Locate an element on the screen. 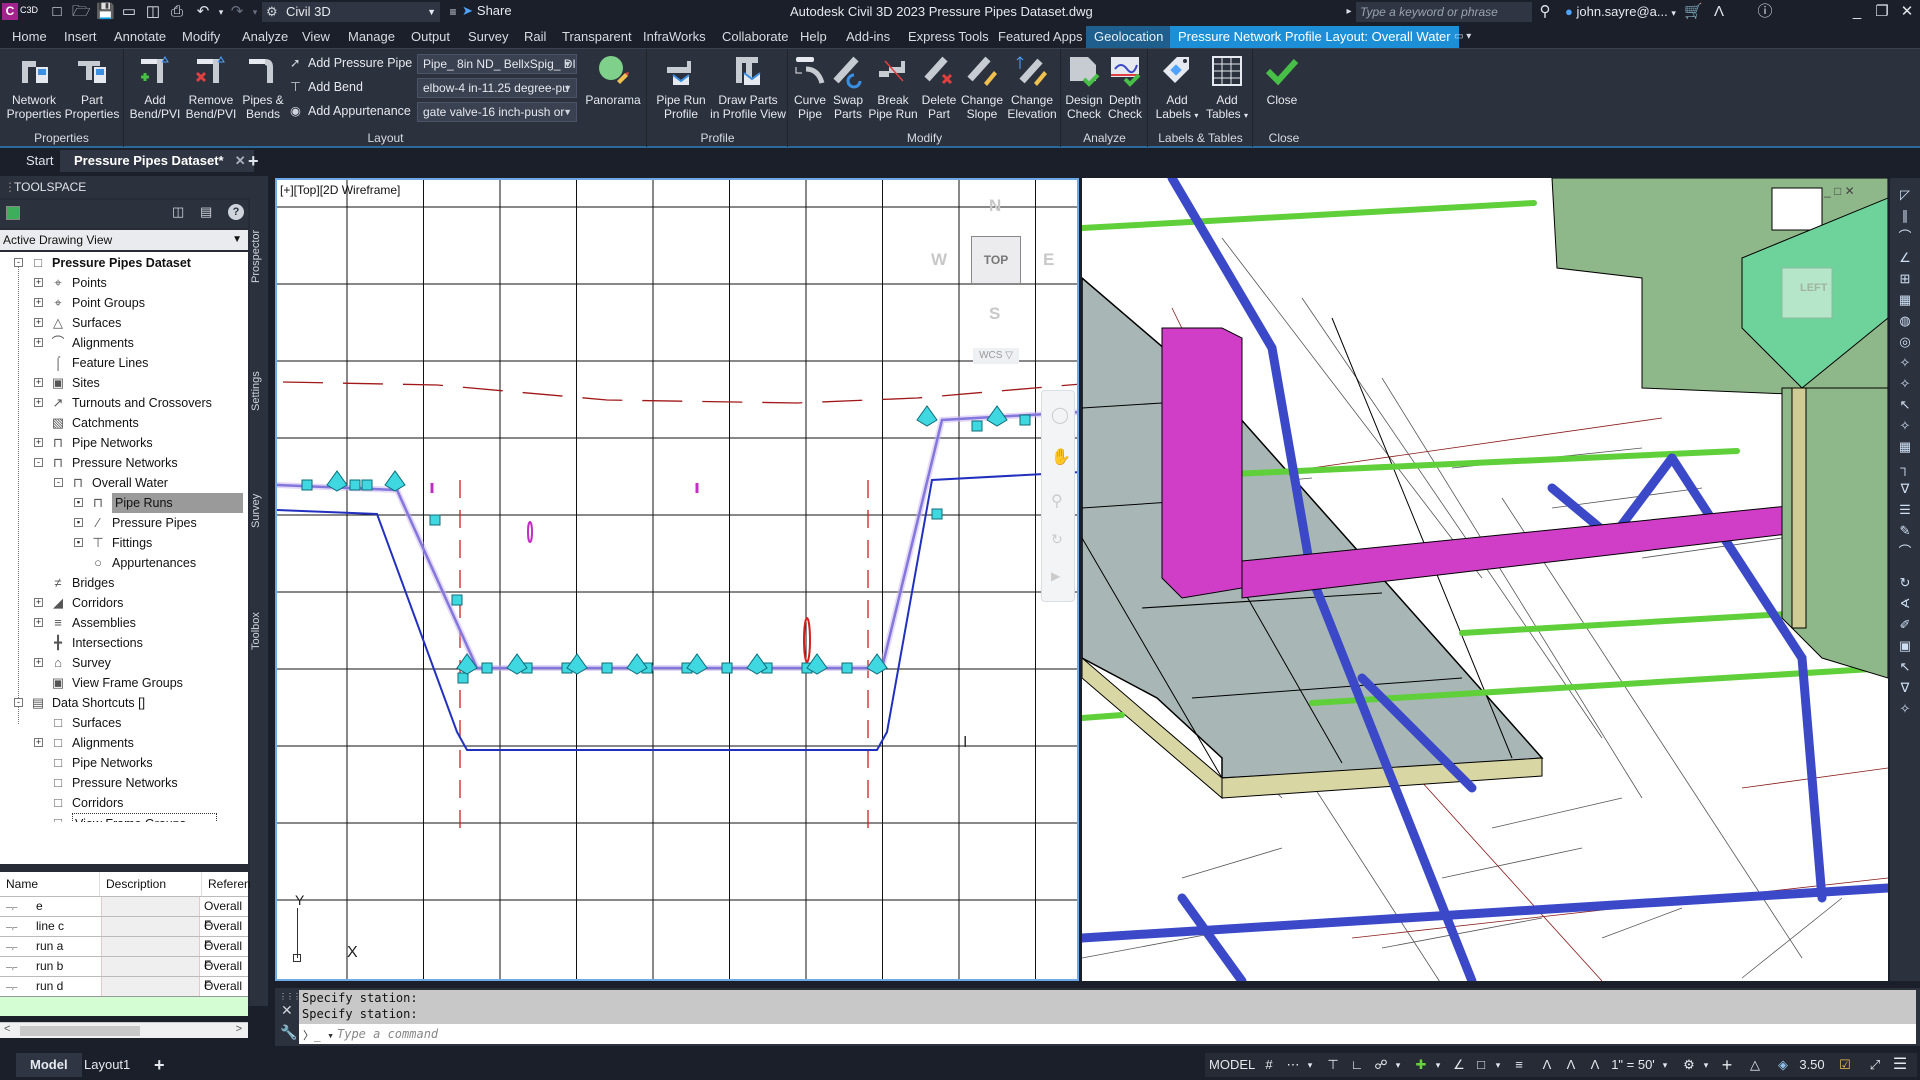 The height and width of the screenshot is (1080, 1920). restore-button: ❐ is located at coordinates (1882, 12).